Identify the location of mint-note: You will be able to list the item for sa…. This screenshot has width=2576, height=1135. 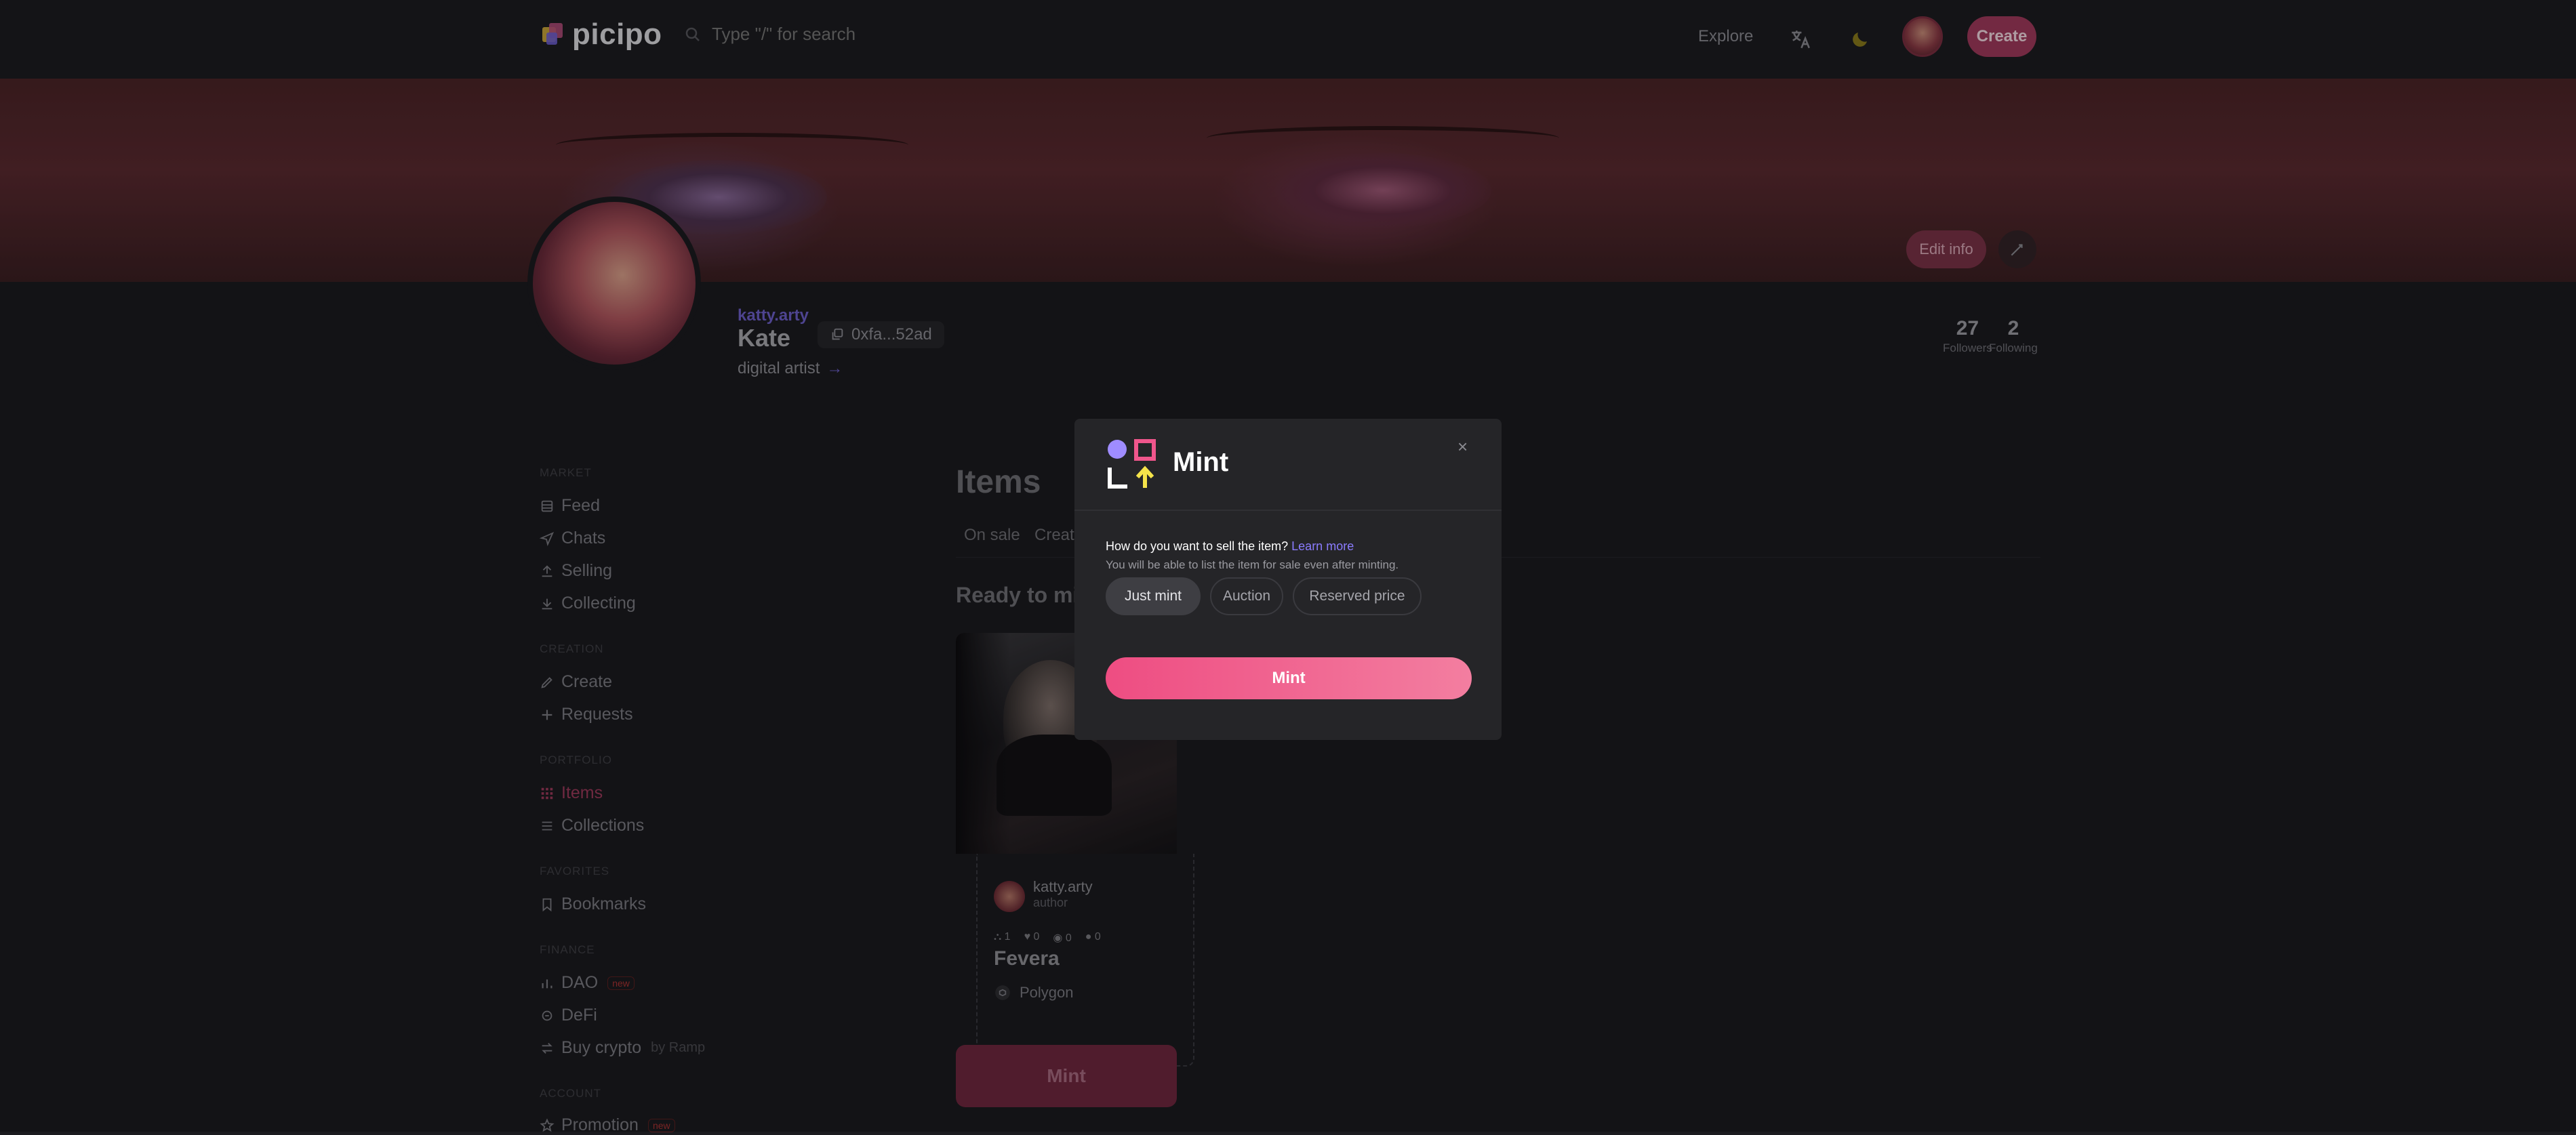
(1252, 564).